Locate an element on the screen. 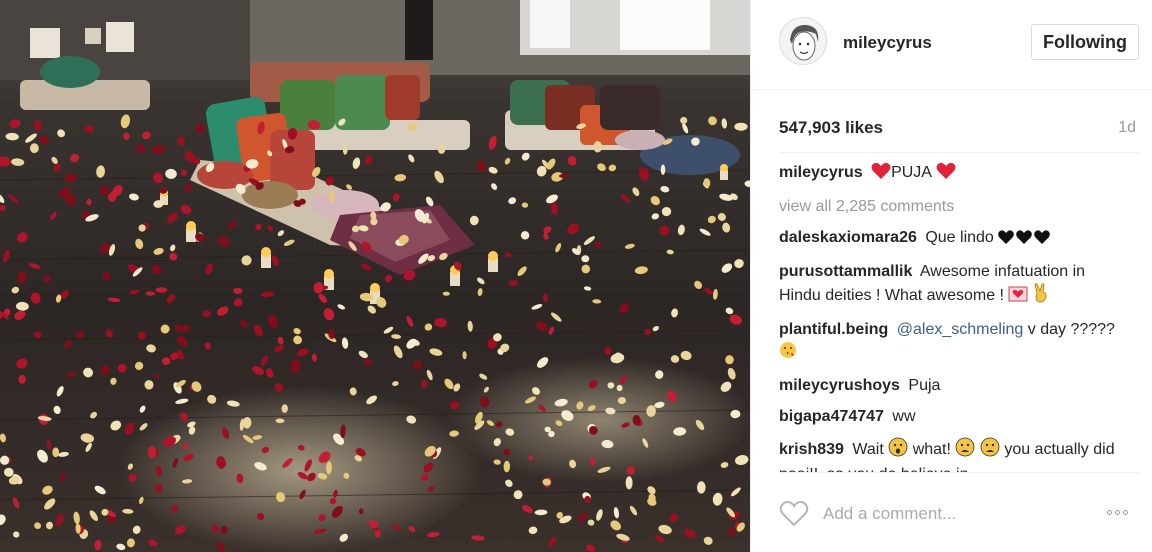  comment-username: plantiful.being is located at coordinates (833, 329).